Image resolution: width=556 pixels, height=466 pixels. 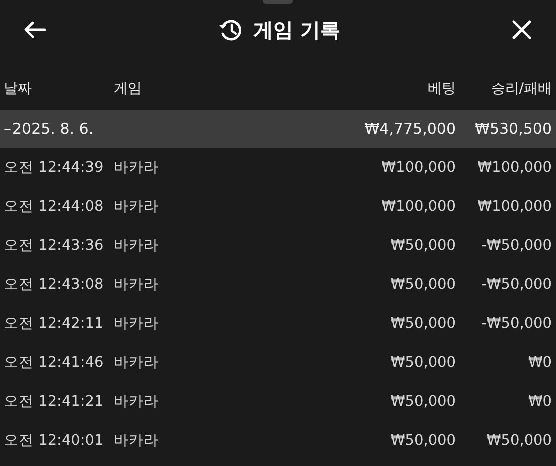 I want to click on table-cell-text: 오전 12:41:46, so click(x=54, y=363).